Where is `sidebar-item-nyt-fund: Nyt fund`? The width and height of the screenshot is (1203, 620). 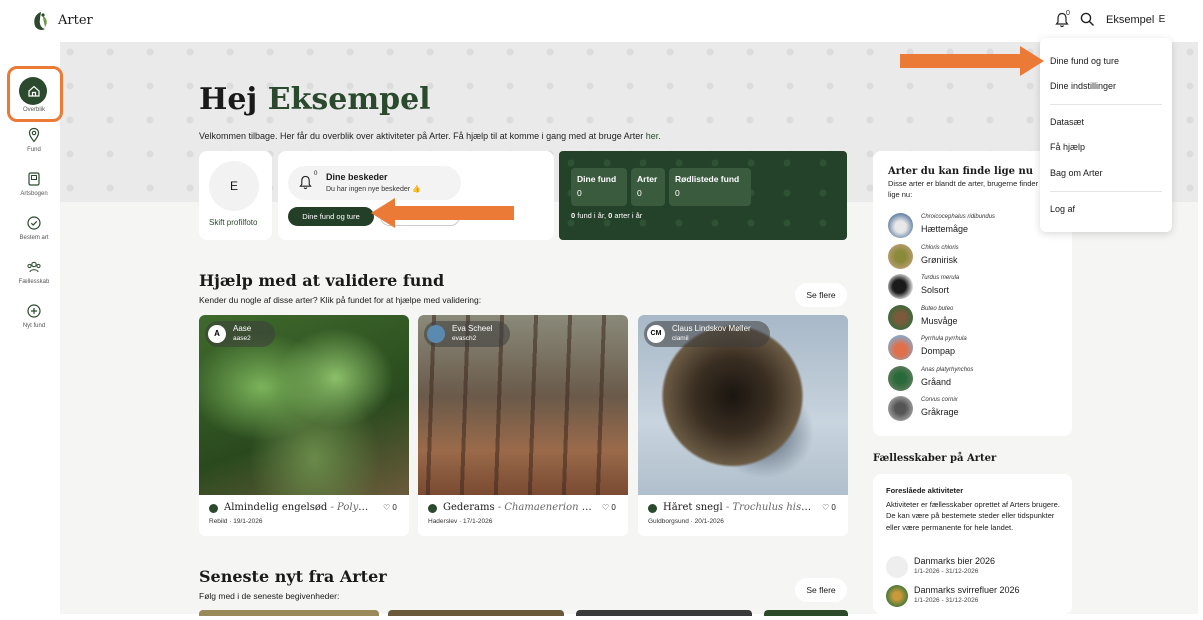
sidebar-item-nyt-fund: Nyt fund is located at coordinates (34, 316).